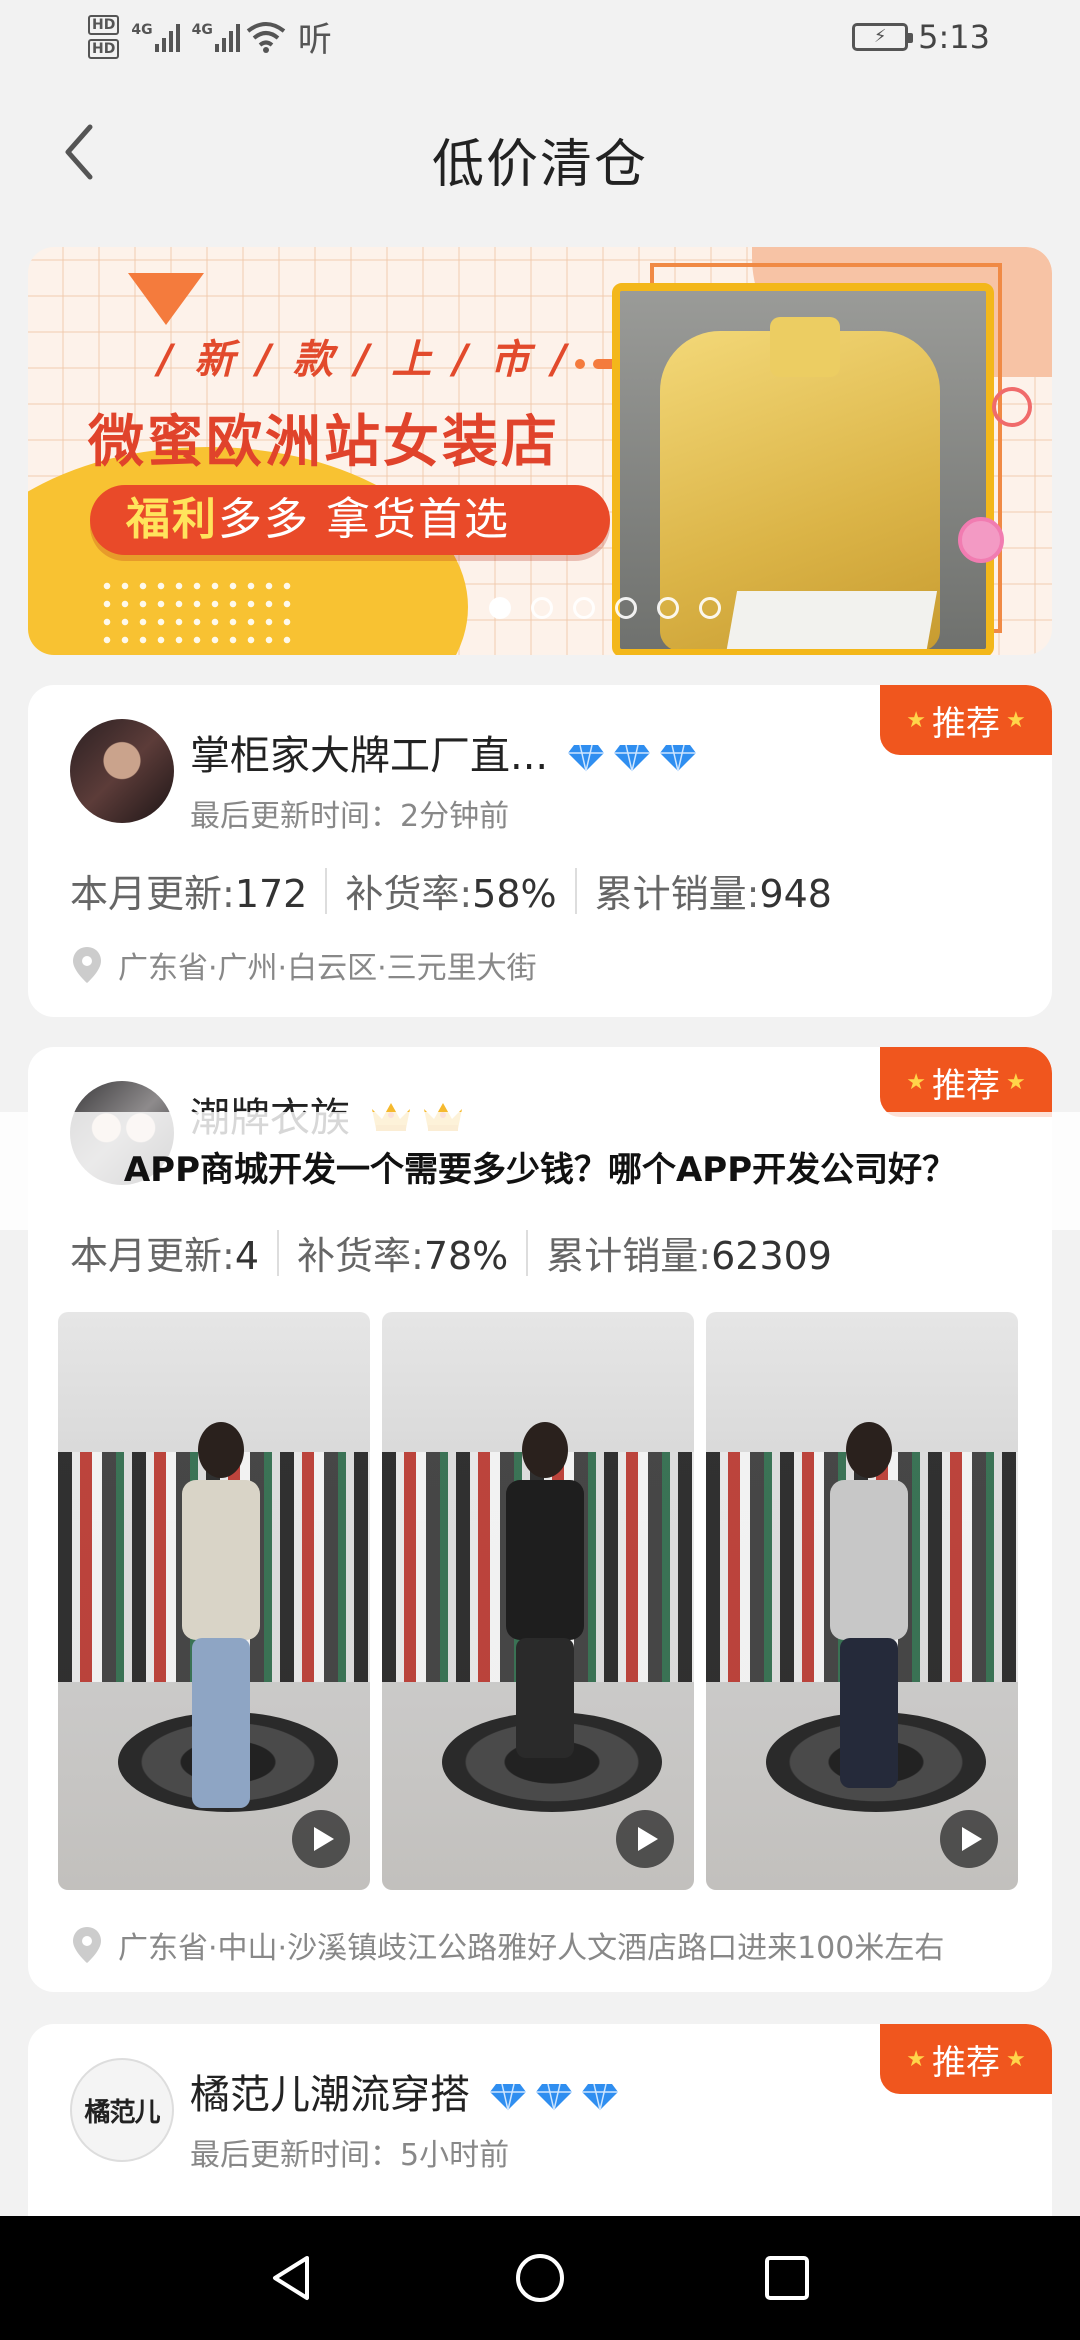 The image size is (1080, 2340). I want to click on system-nav-bar, so click(540, 2278).